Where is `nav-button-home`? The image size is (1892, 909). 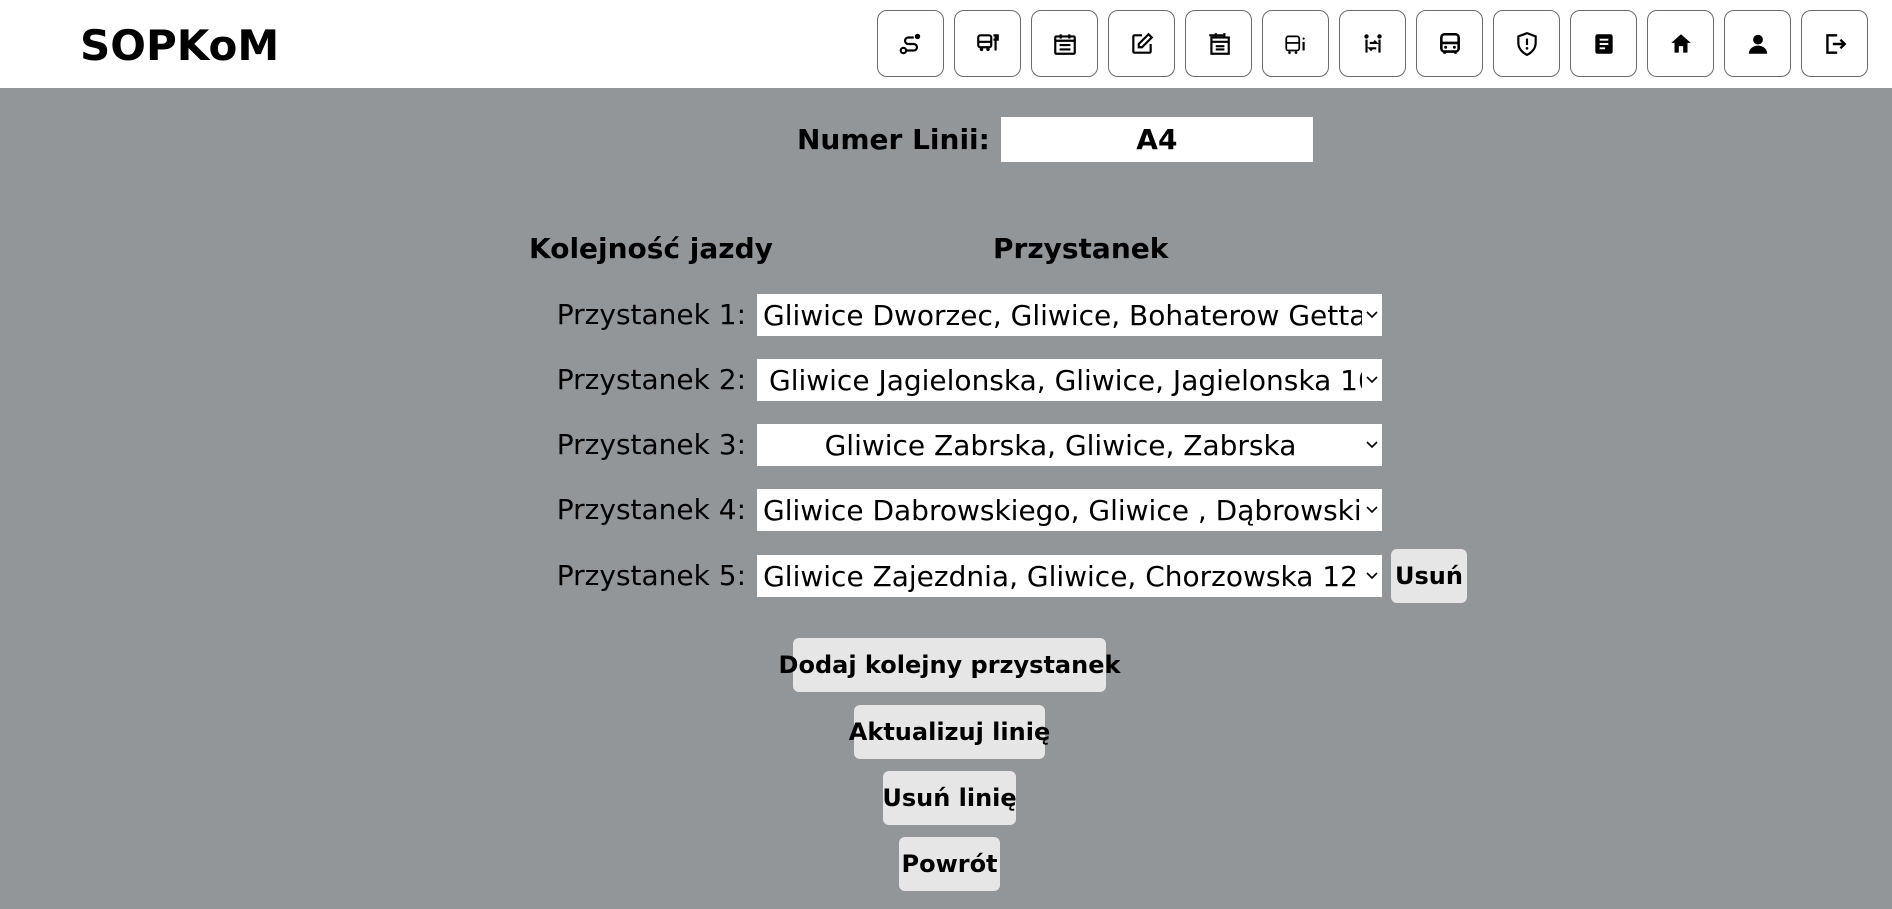 nav-button-home is located at coordinates (1680, 43).